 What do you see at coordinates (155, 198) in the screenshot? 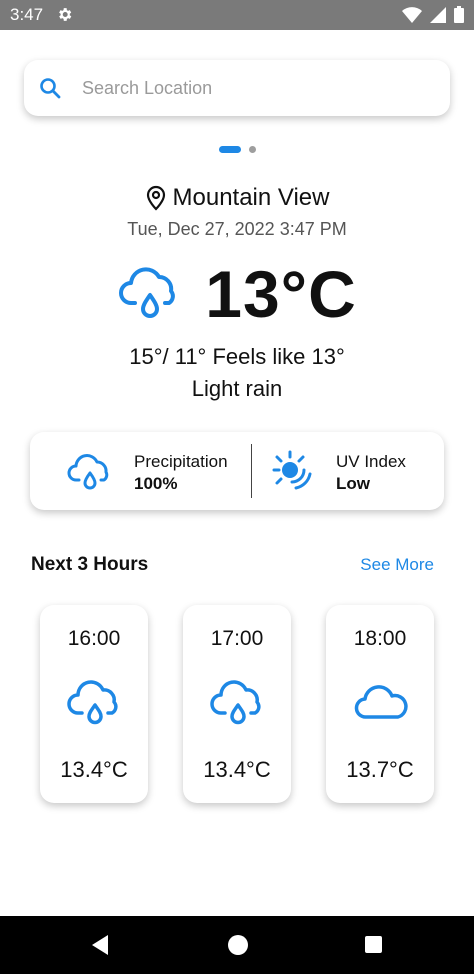
I see `location-pin-icon` at bounding box center [155, 198].